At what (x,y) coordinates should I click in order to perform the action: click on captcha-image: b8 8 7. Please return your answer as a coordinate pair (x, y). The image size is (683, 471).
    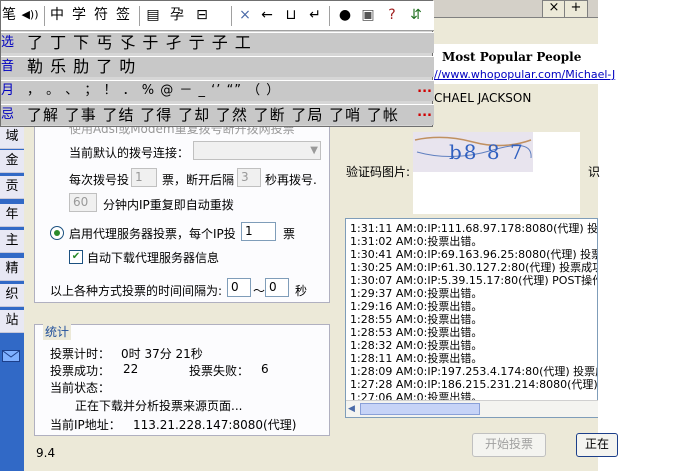
    Looking at the image, I should click on (473, 152).